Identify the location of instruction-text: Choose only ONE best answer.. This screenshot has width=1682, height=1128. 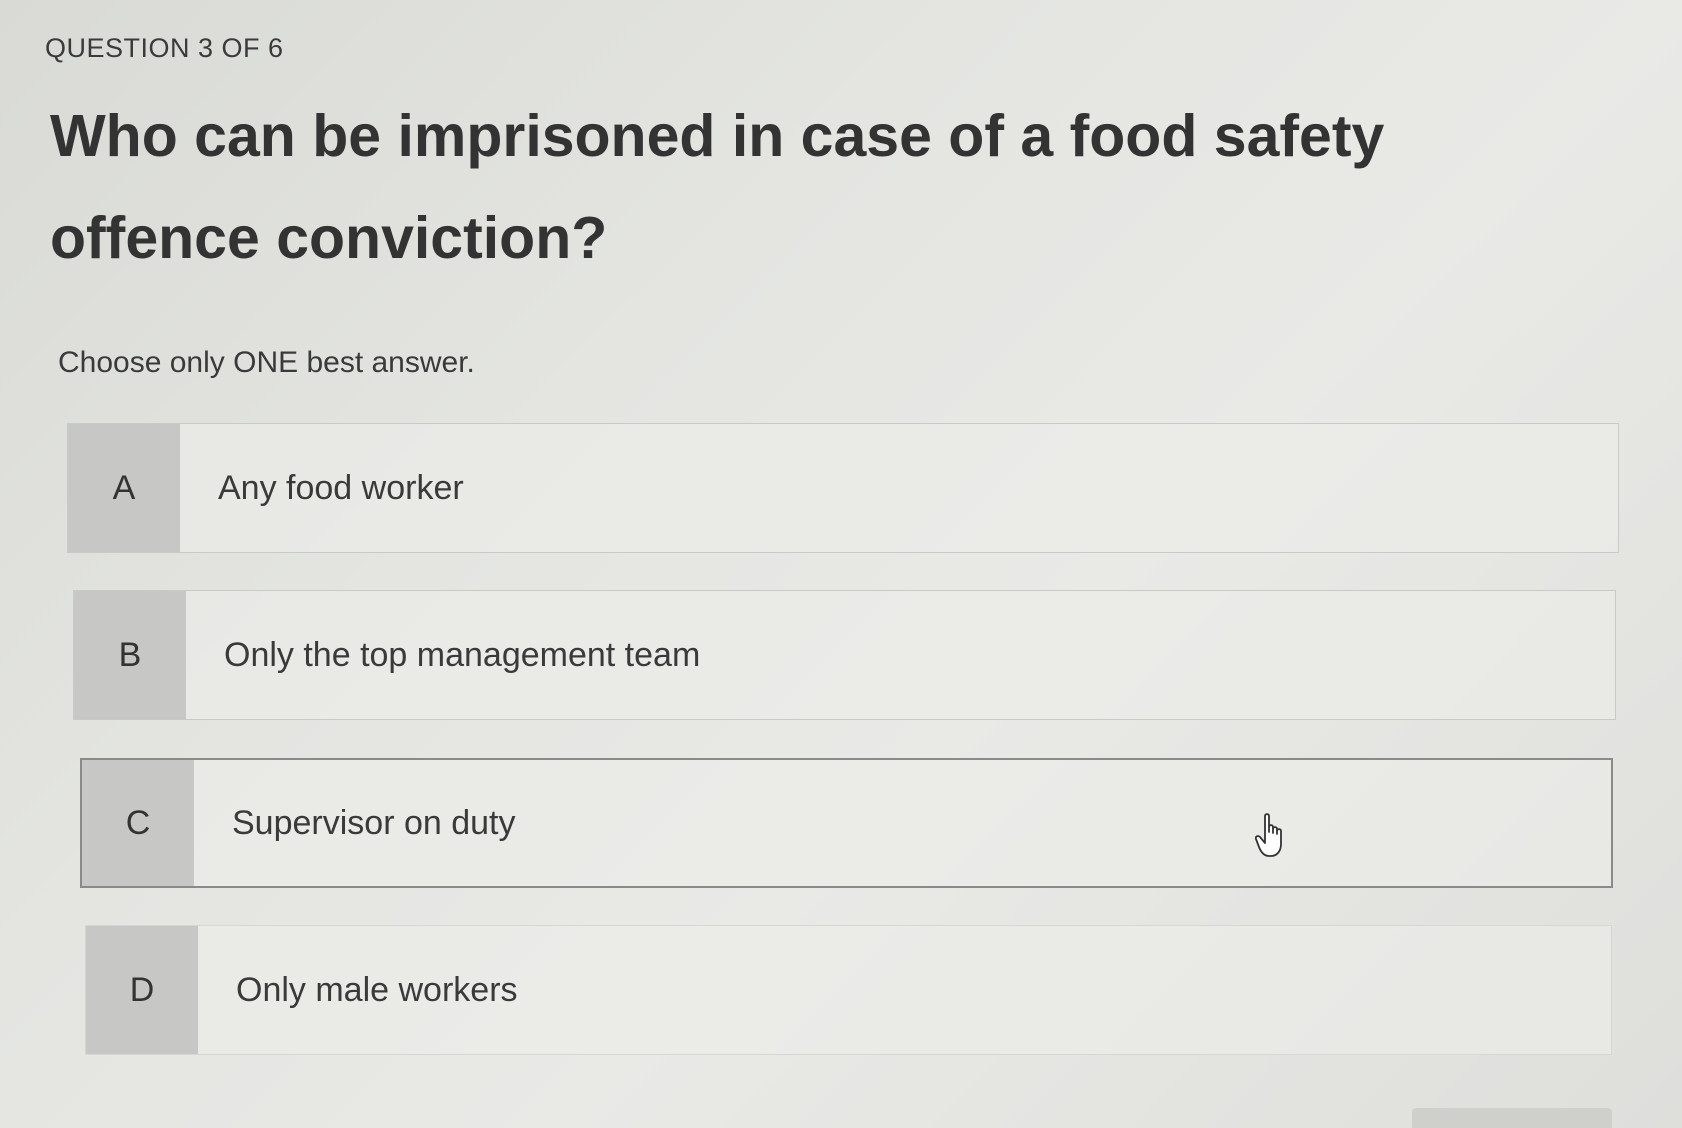
(266, 362).